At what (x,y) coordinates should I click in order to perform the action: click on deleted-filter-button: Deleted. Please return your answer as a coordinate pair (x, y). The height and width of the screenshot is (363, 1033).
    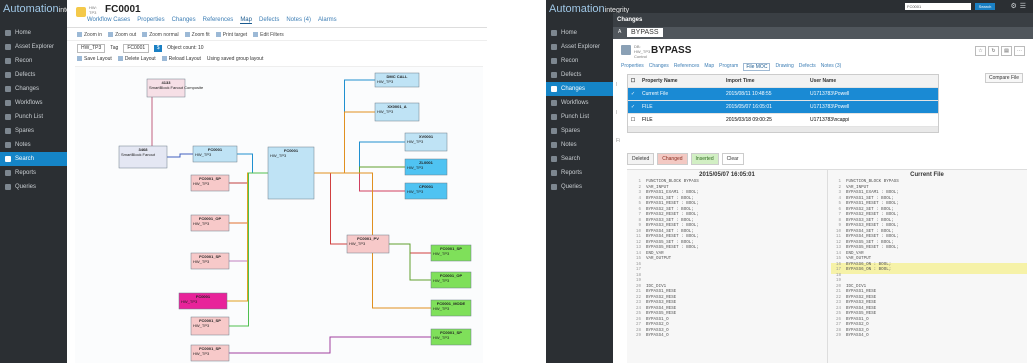
    Looking at the image, I should click on (641, 159).